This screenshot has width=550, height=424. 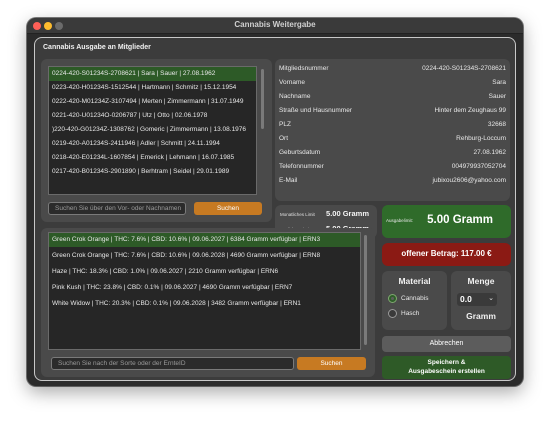 What do you see at coordinates (496, 124) in the screenshot?
I see `detail-value: 32668` at bounding box center [496, 124].